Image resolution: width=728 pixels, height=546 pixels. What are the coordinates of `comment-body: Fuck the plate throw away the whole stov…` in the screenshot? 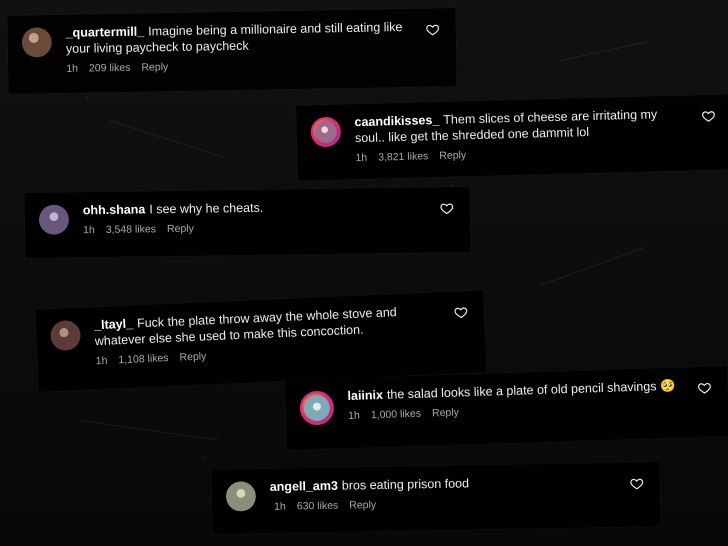 It's located at (245, 327).